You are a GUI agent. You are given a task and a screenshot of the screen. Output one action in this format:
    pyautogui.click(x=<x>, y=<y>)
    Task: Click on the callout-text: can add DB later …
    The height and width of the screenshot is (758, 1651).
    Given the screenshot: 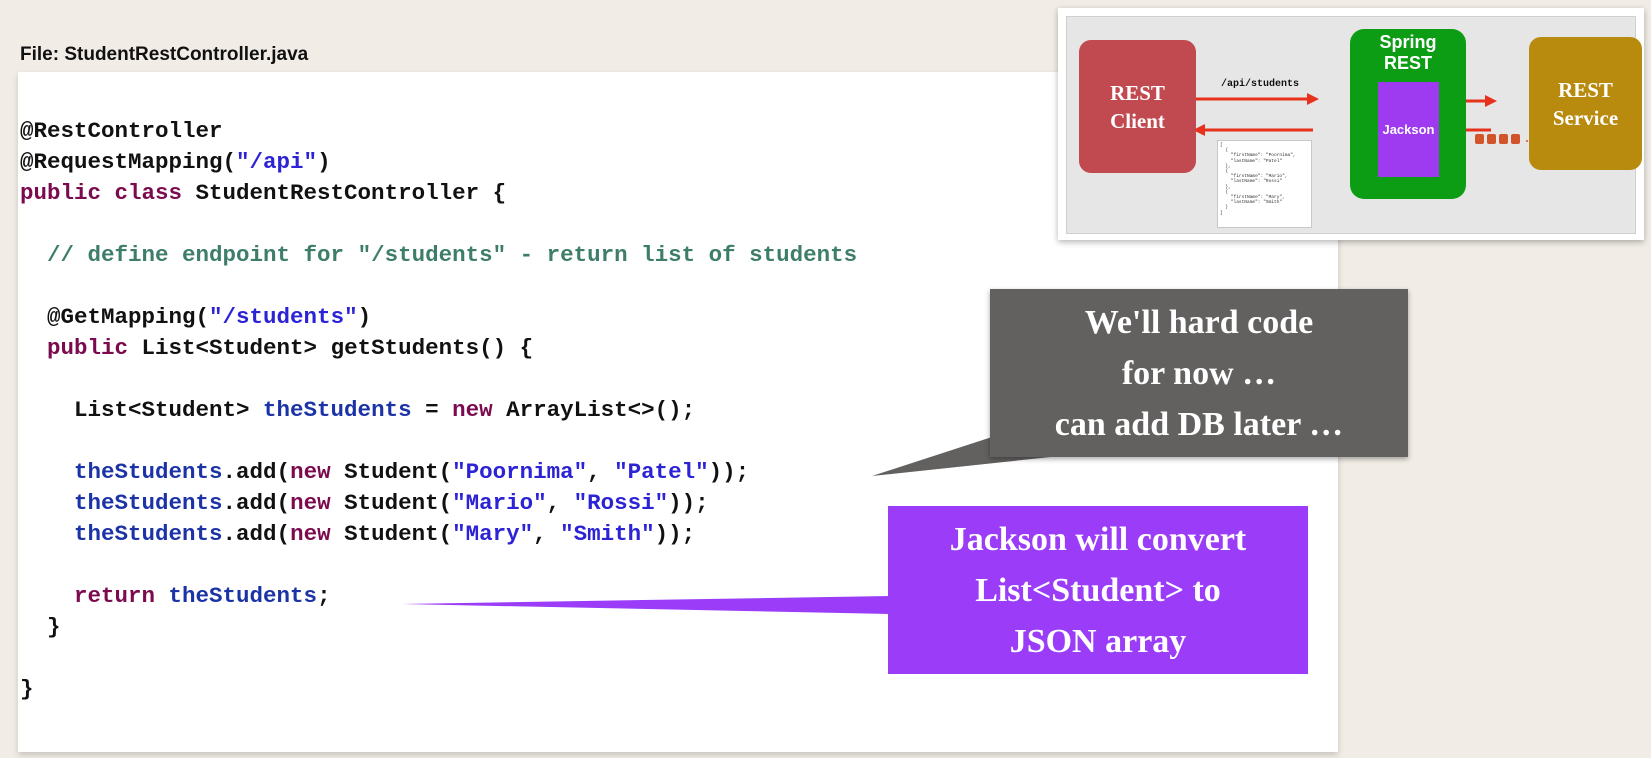 What is the action you would take?
    pyautogui.click(x=1199, y=424)
    